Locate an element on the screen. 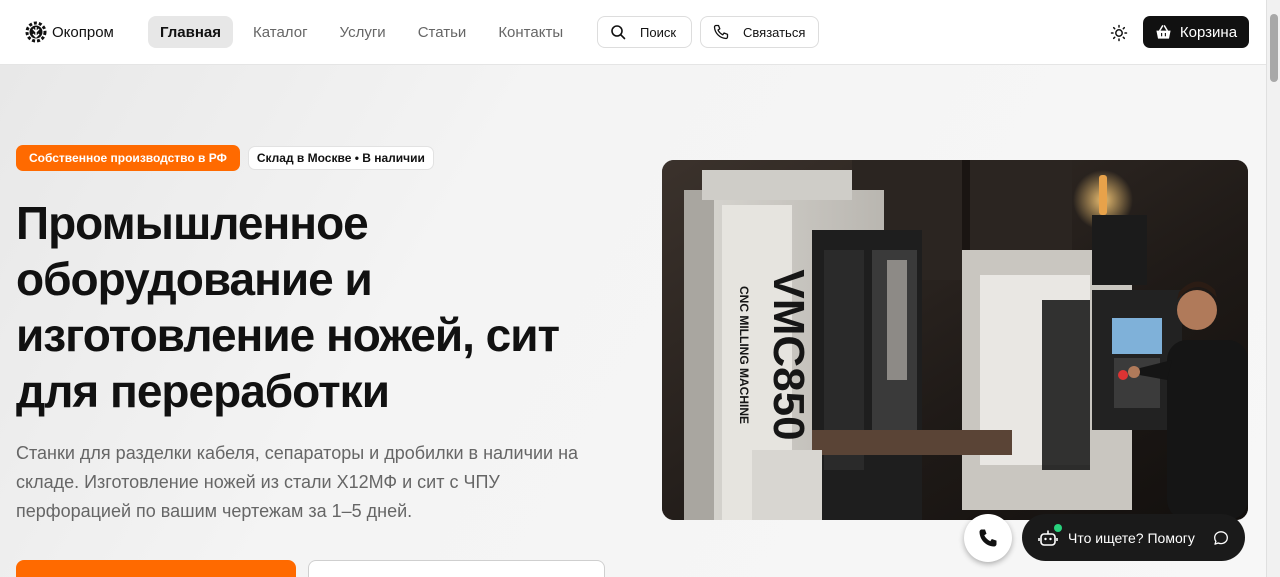  nav-item-services: Услуги is located at coordinates (363, 32).